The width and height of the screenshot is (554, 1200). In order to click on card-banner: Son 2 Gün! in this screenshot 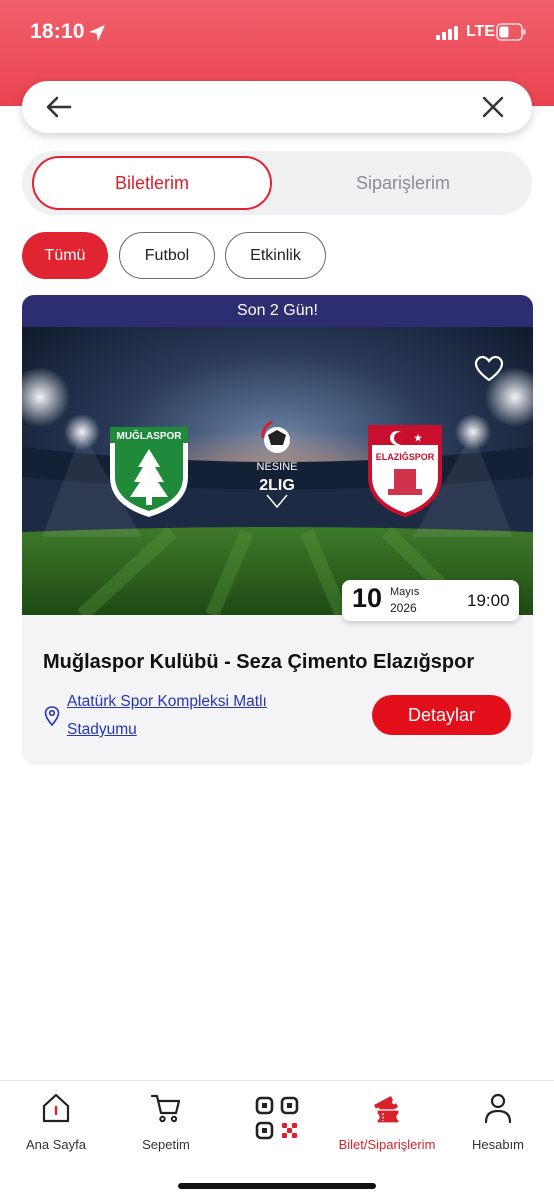, I will do `click(277, 311)`.